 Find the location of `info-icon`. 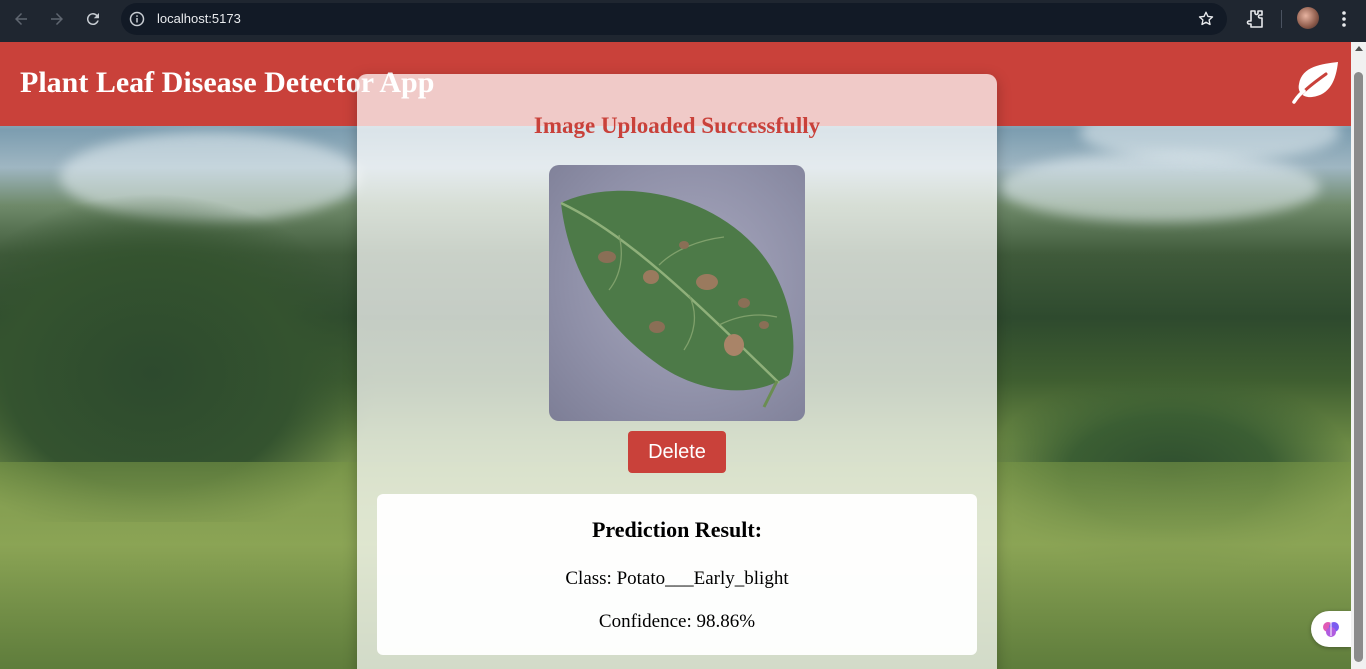

info-icon is located at coordinates (137, 19).